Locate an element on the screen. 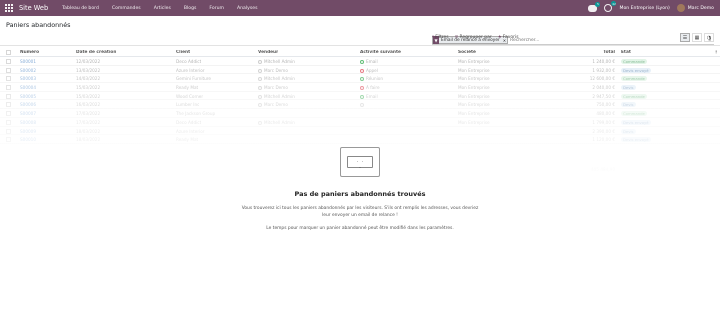 This screenshot has width=720, height=323. menu-item-orders: Commandes is located at coordinates (126, 8).